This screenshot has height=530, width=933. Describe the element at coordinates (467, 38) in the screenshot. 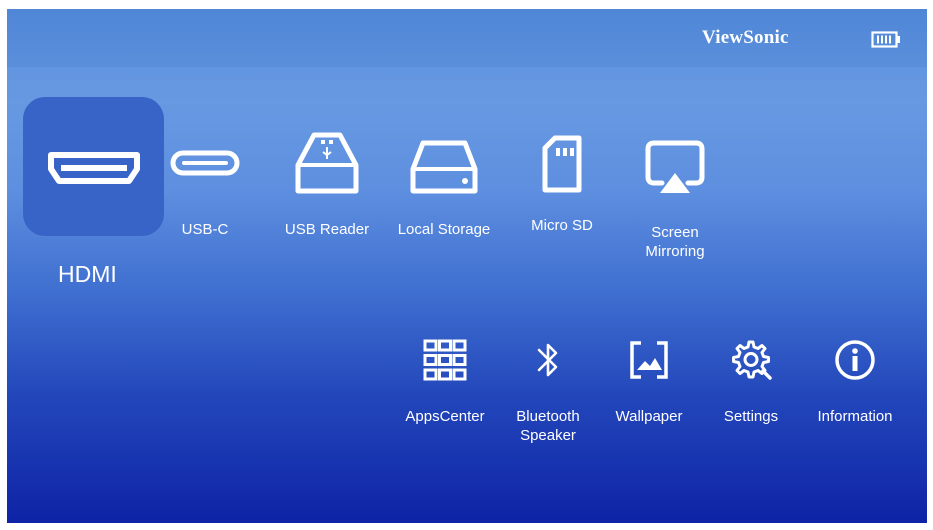

I see `top-bar: ViewSonic` at that location.